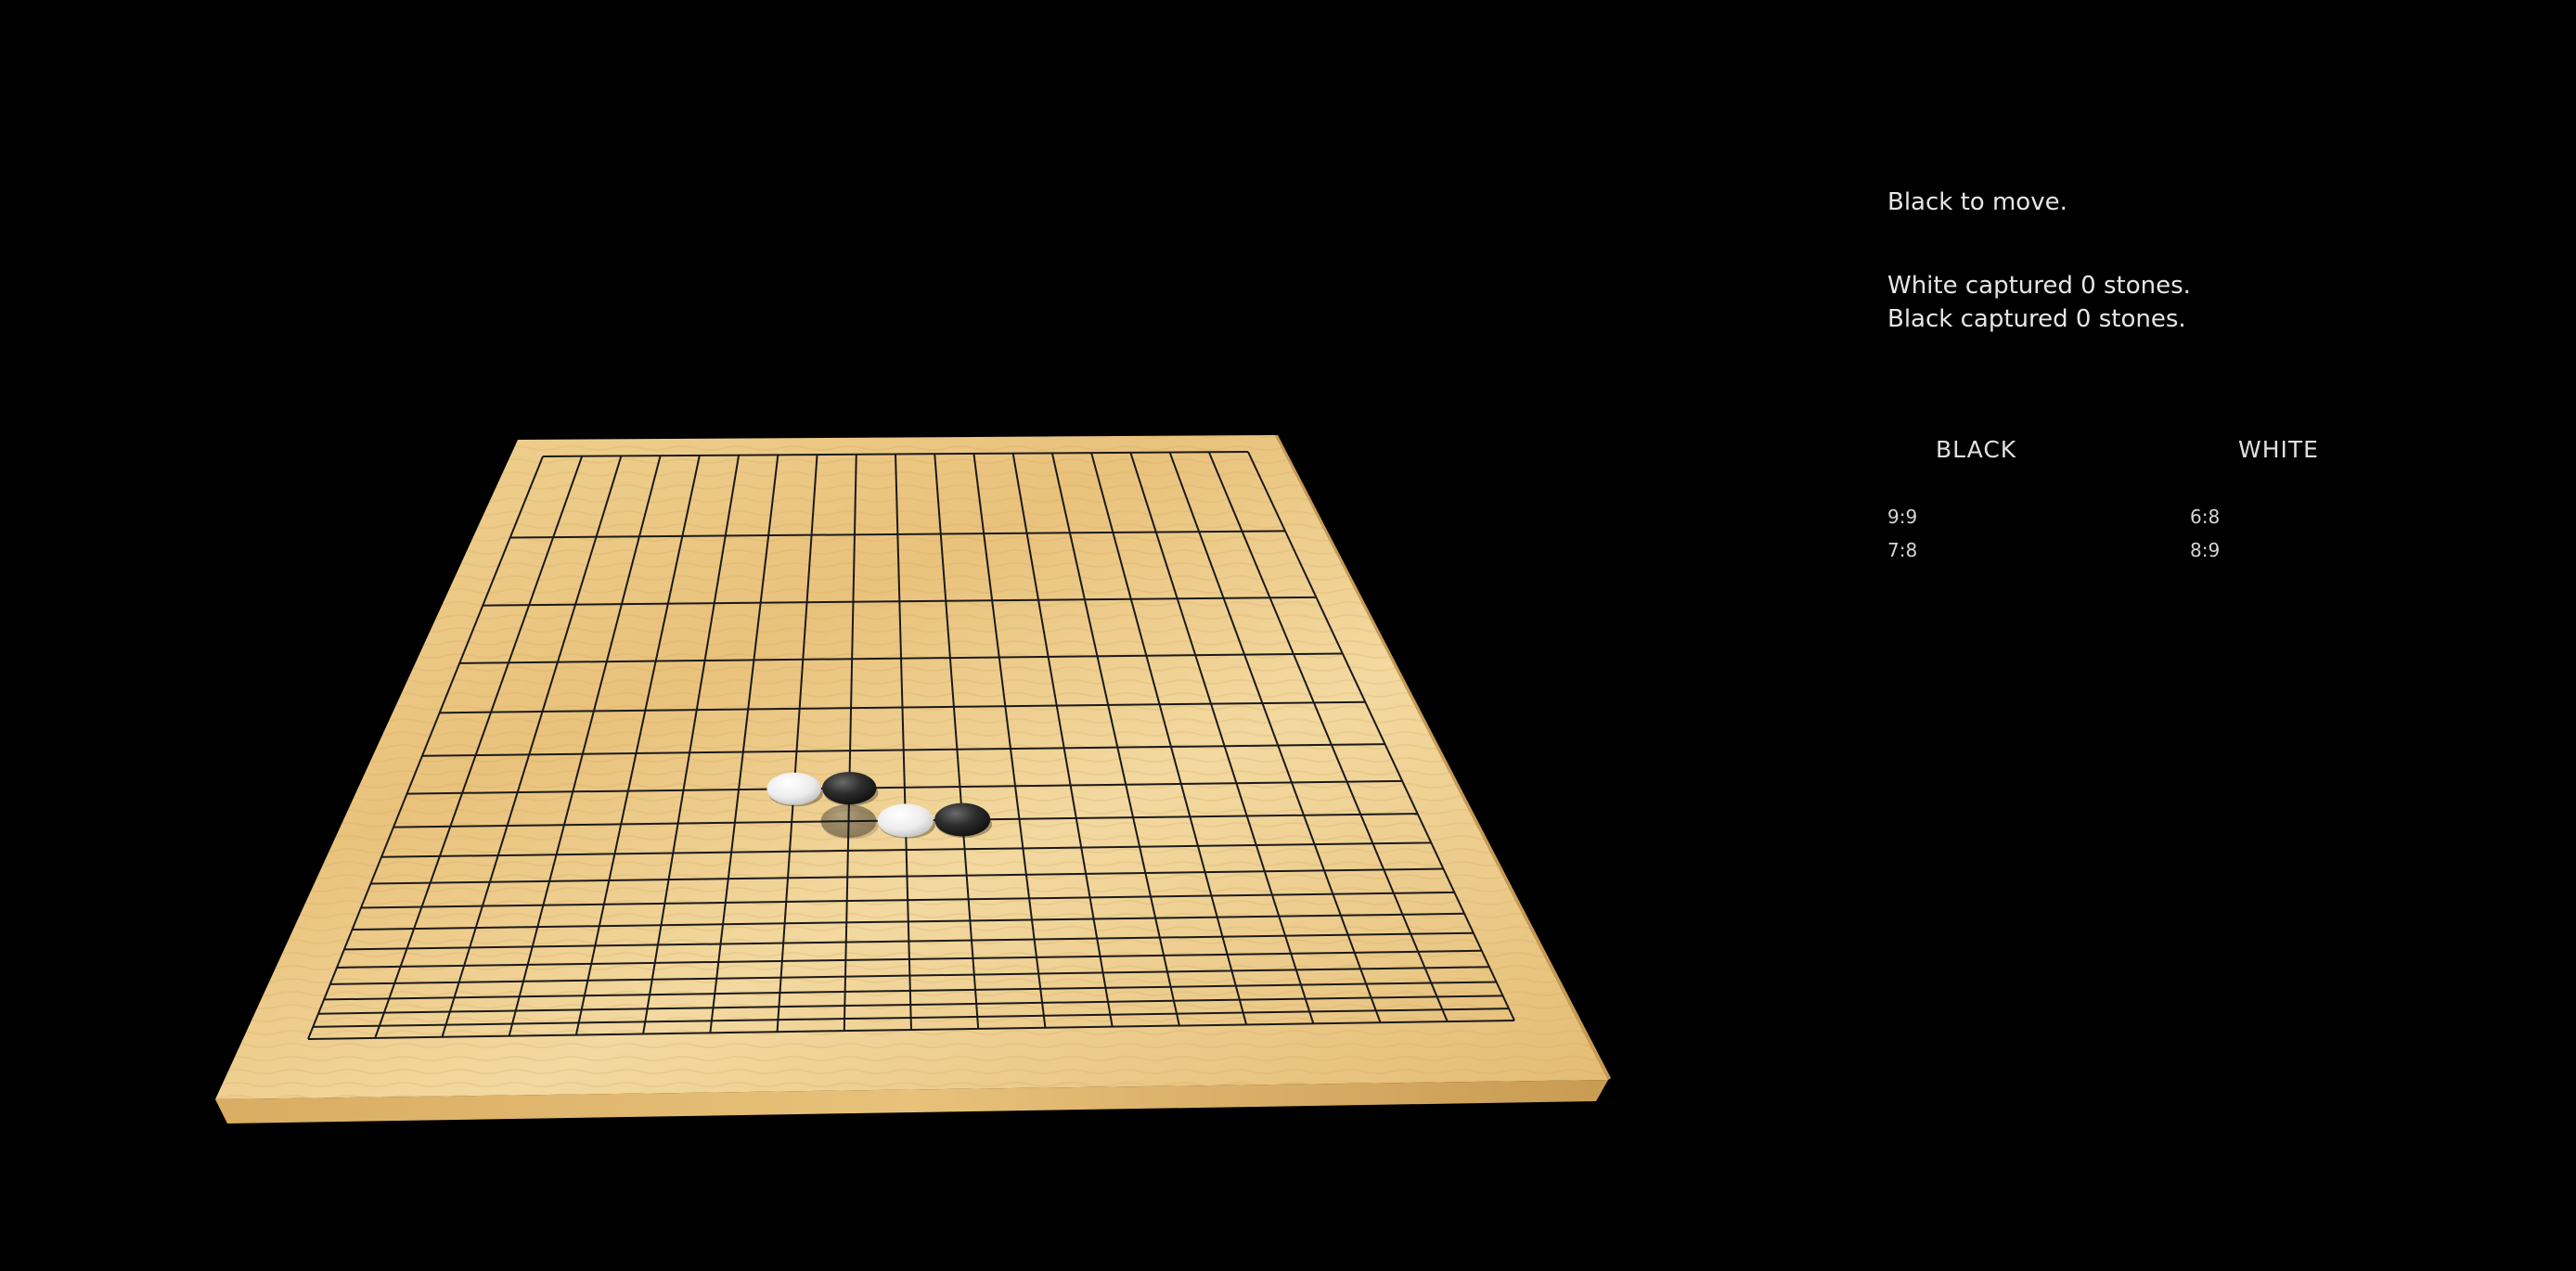 The image size is (2576, 1271). Describe the element at coordinates (1977, 202) in the screenshot. I see `turn-status: Black to move.` at that location.